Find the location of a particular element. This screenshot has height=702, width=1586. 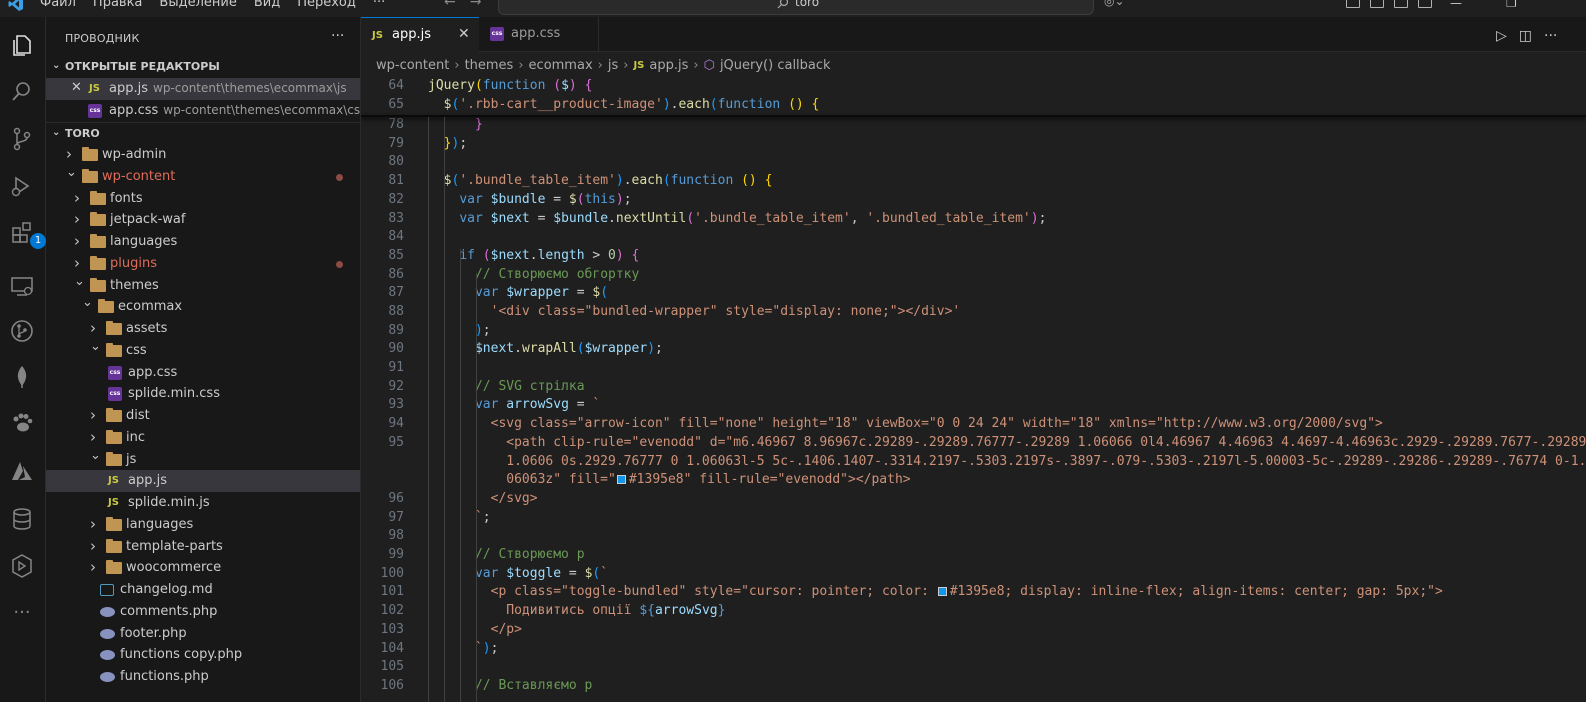

database-icon is located at coordinates (22, 519).